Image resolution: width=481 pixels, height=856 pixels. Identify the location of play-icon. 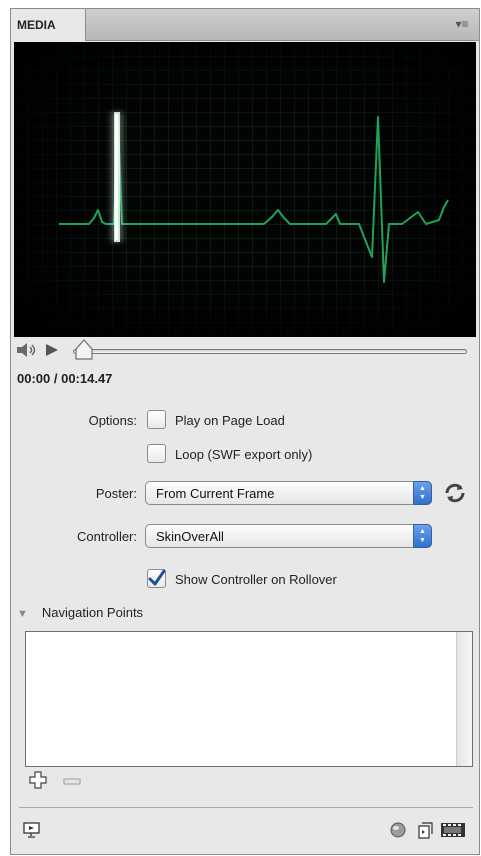
(52, 351).